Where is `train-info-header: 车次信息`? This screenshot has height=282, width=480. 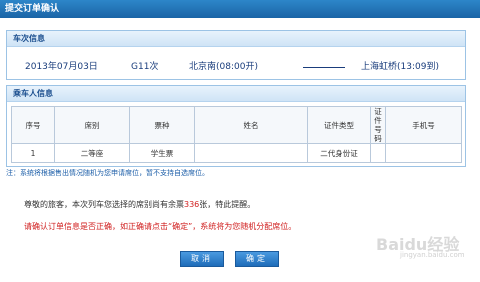
train-info-header: 车次信息 is located at coordinates (236, 39).